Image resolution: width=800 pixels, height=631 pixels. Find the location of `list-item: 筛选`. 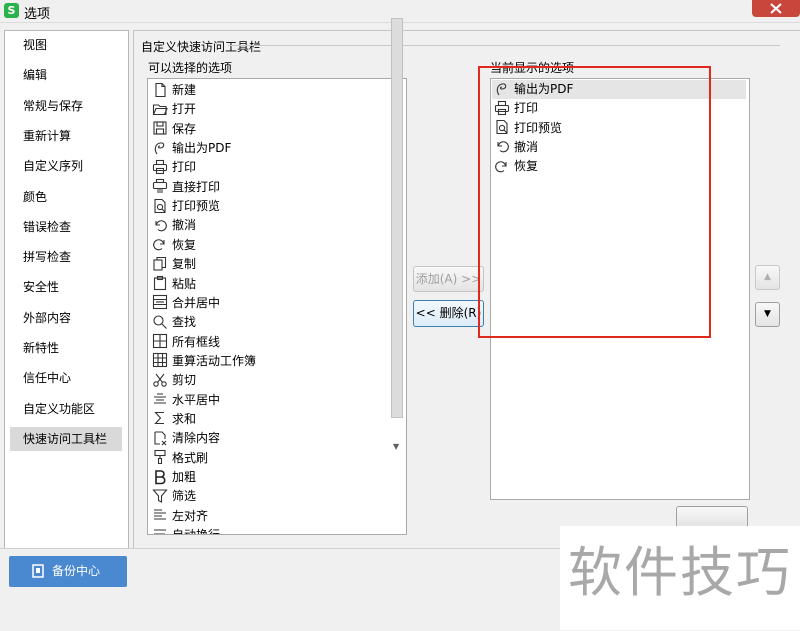

list-item: 筛选 is located at coordinates (174, 496).